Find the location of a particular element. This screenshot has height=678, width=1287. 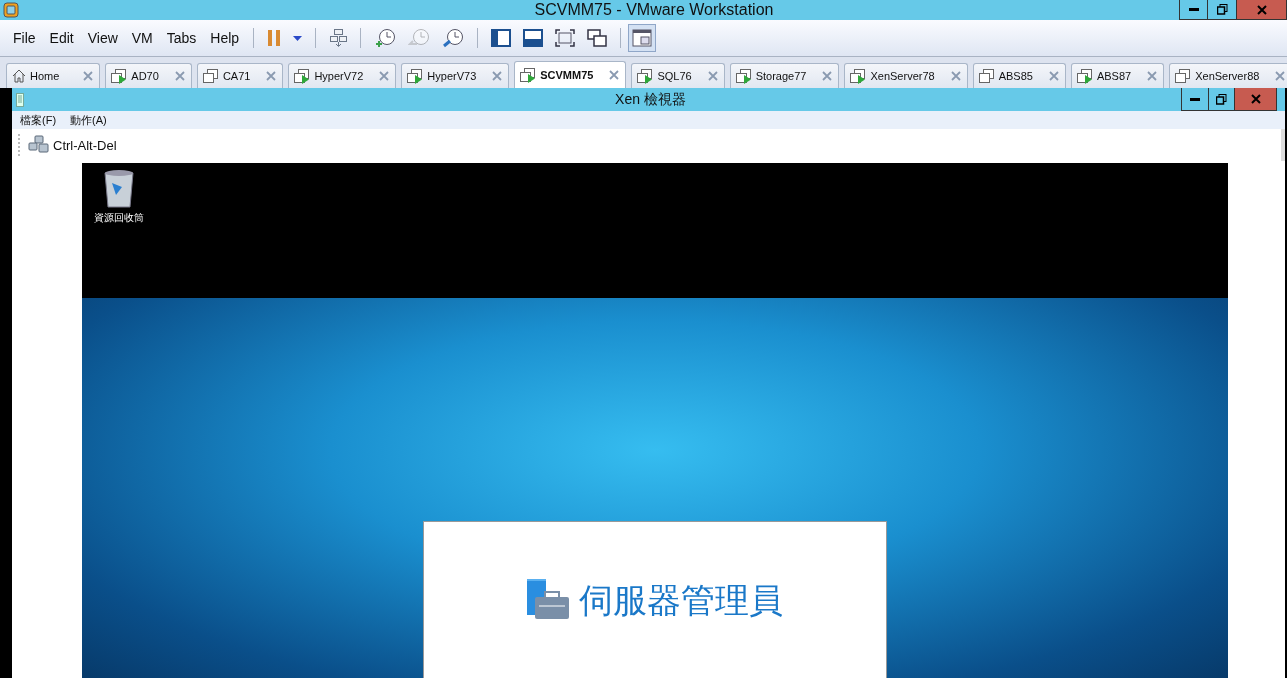

tab-label: Home is located at coordinates (45, 76).